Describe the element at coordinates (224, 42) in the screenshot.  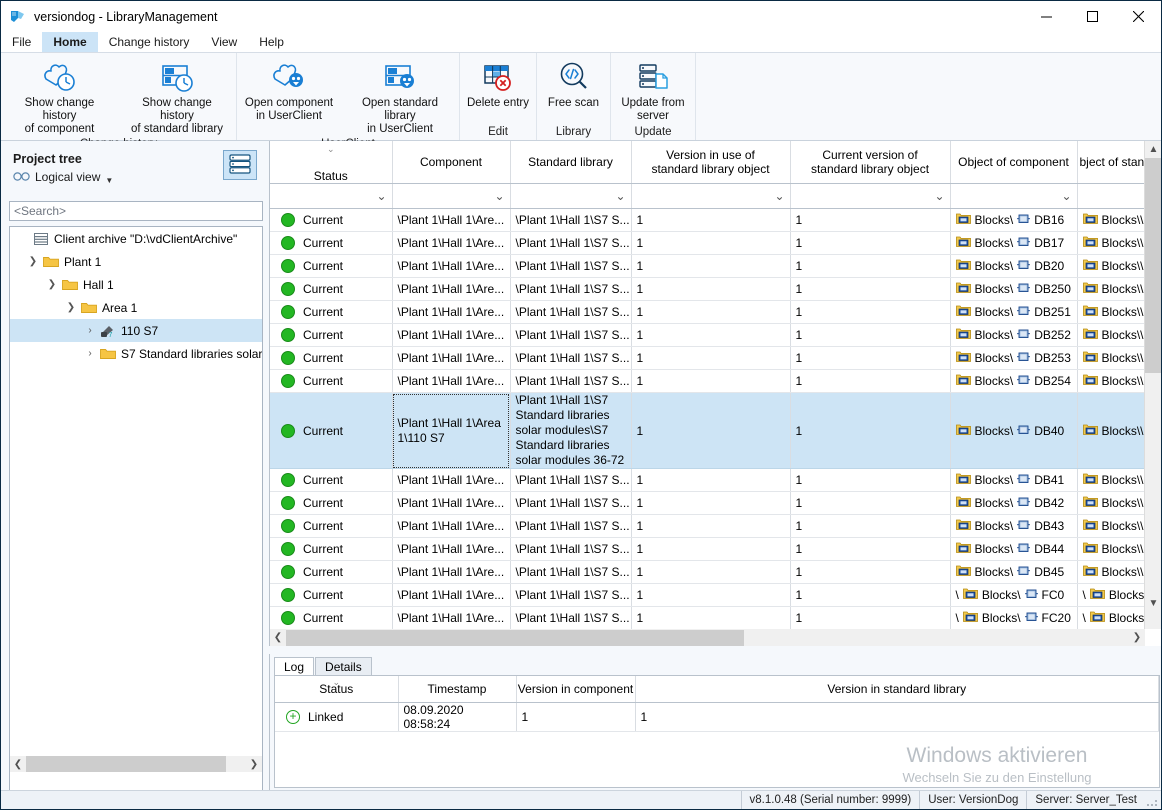
I see `menu-item-view: View` at that location.